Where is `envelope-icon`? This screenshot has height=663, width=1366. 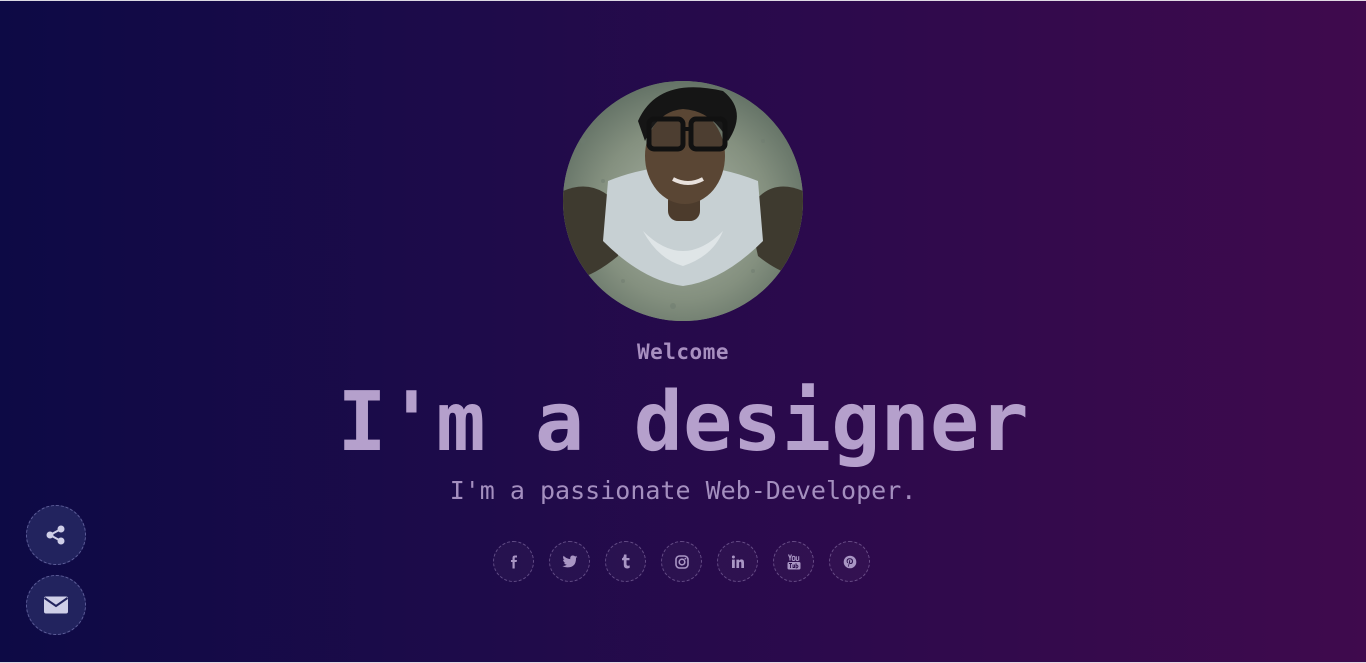 envelope-icon is located at coordinates (56, 605).